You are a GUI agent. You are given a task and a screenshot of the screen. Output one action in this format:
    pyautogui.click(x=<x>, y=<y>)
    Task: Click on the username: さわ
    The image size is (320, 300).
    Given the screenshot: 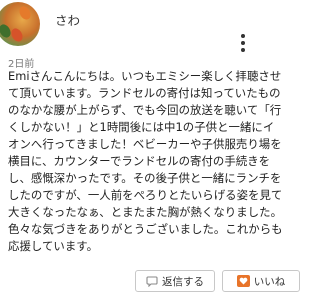 What is the action you would take?
    pyautogui.click(x=67, y=19)
    